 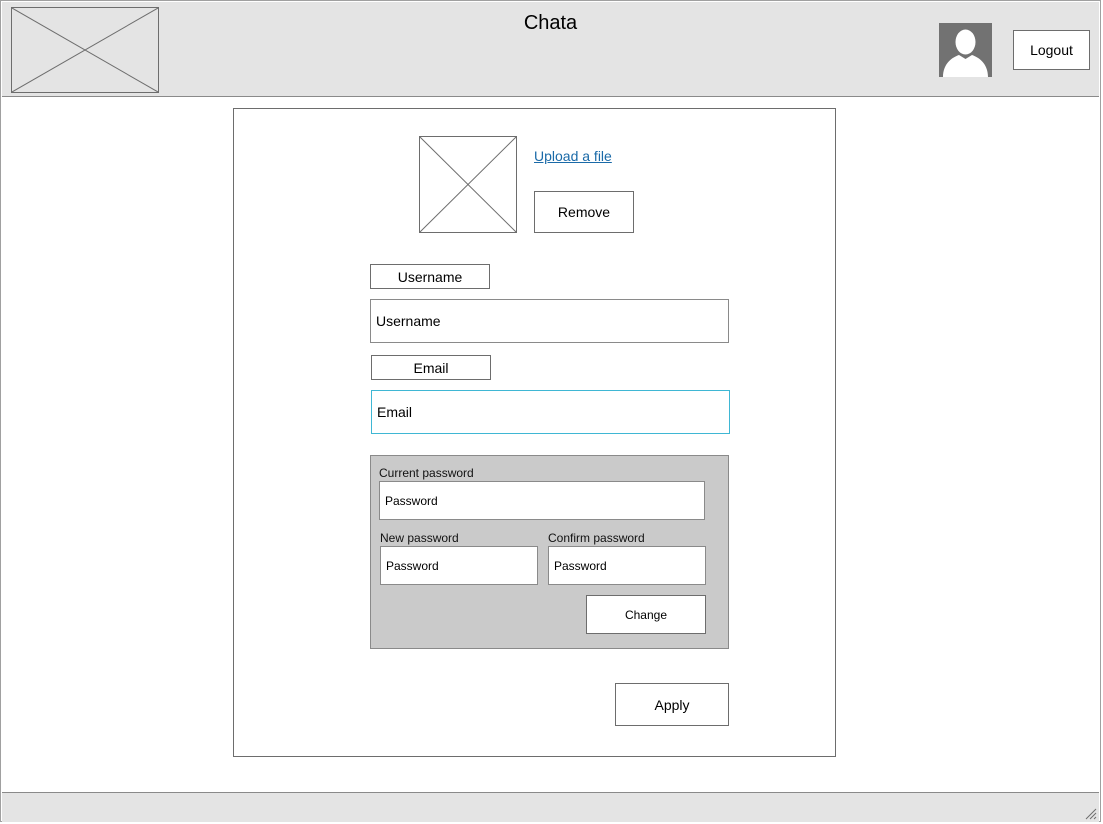 I want to click on confirm-password-input, so click(x=627, y=565).